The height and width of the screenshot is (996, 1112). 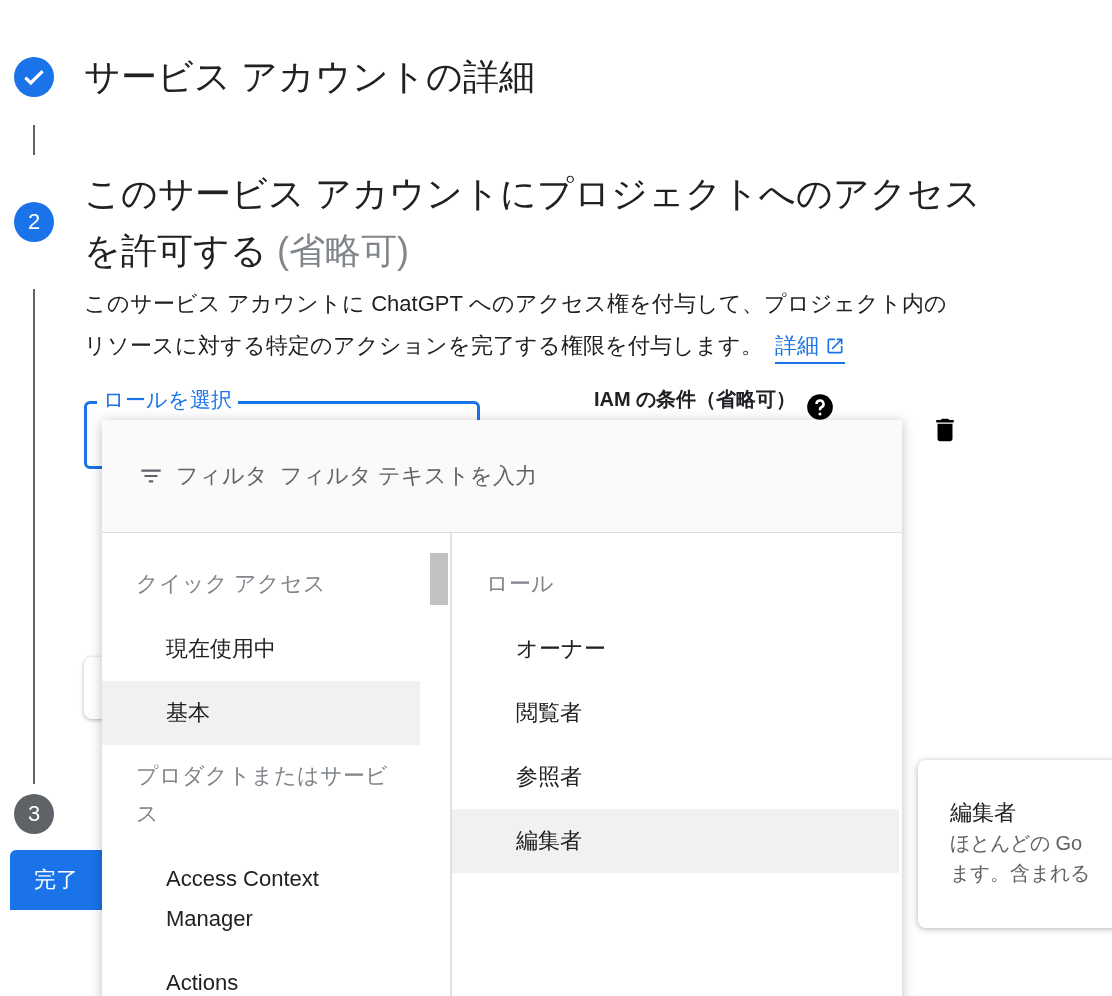 I want to click on step-number: 3, so click(x=34, y=814).